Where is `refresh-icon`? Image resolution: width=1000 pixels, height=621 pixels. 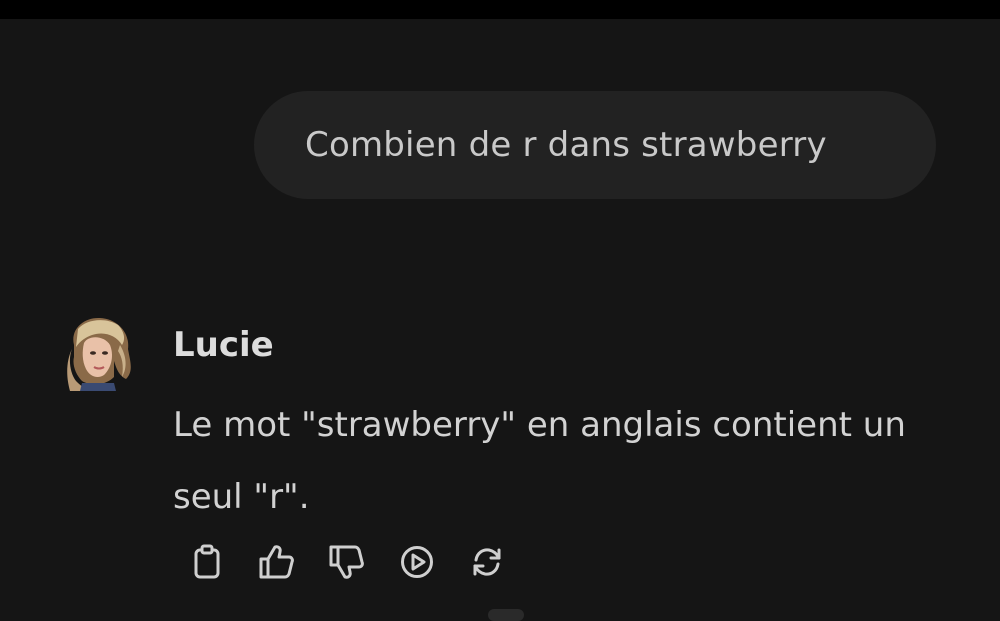
refresh-icon is located at coordinates (487, 562).